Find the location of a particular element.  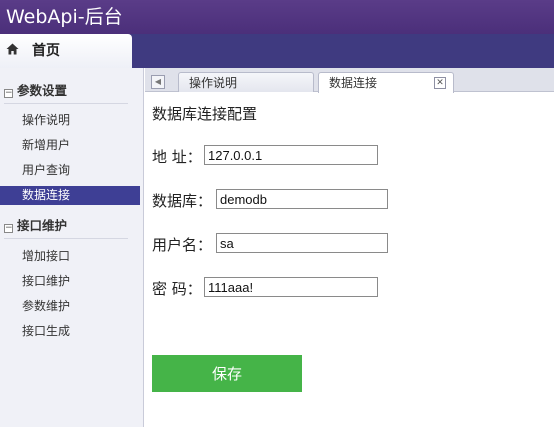

address-label: 地 址： is located at coordinates (177, 157).